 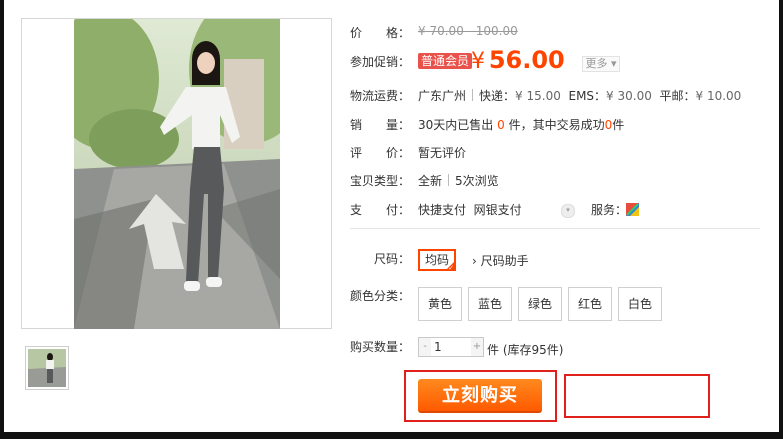 What do you see at coordinates (380, 125) in the screenshot?
I see `sales-label: 销 量：` at bounding box center [380, 125].